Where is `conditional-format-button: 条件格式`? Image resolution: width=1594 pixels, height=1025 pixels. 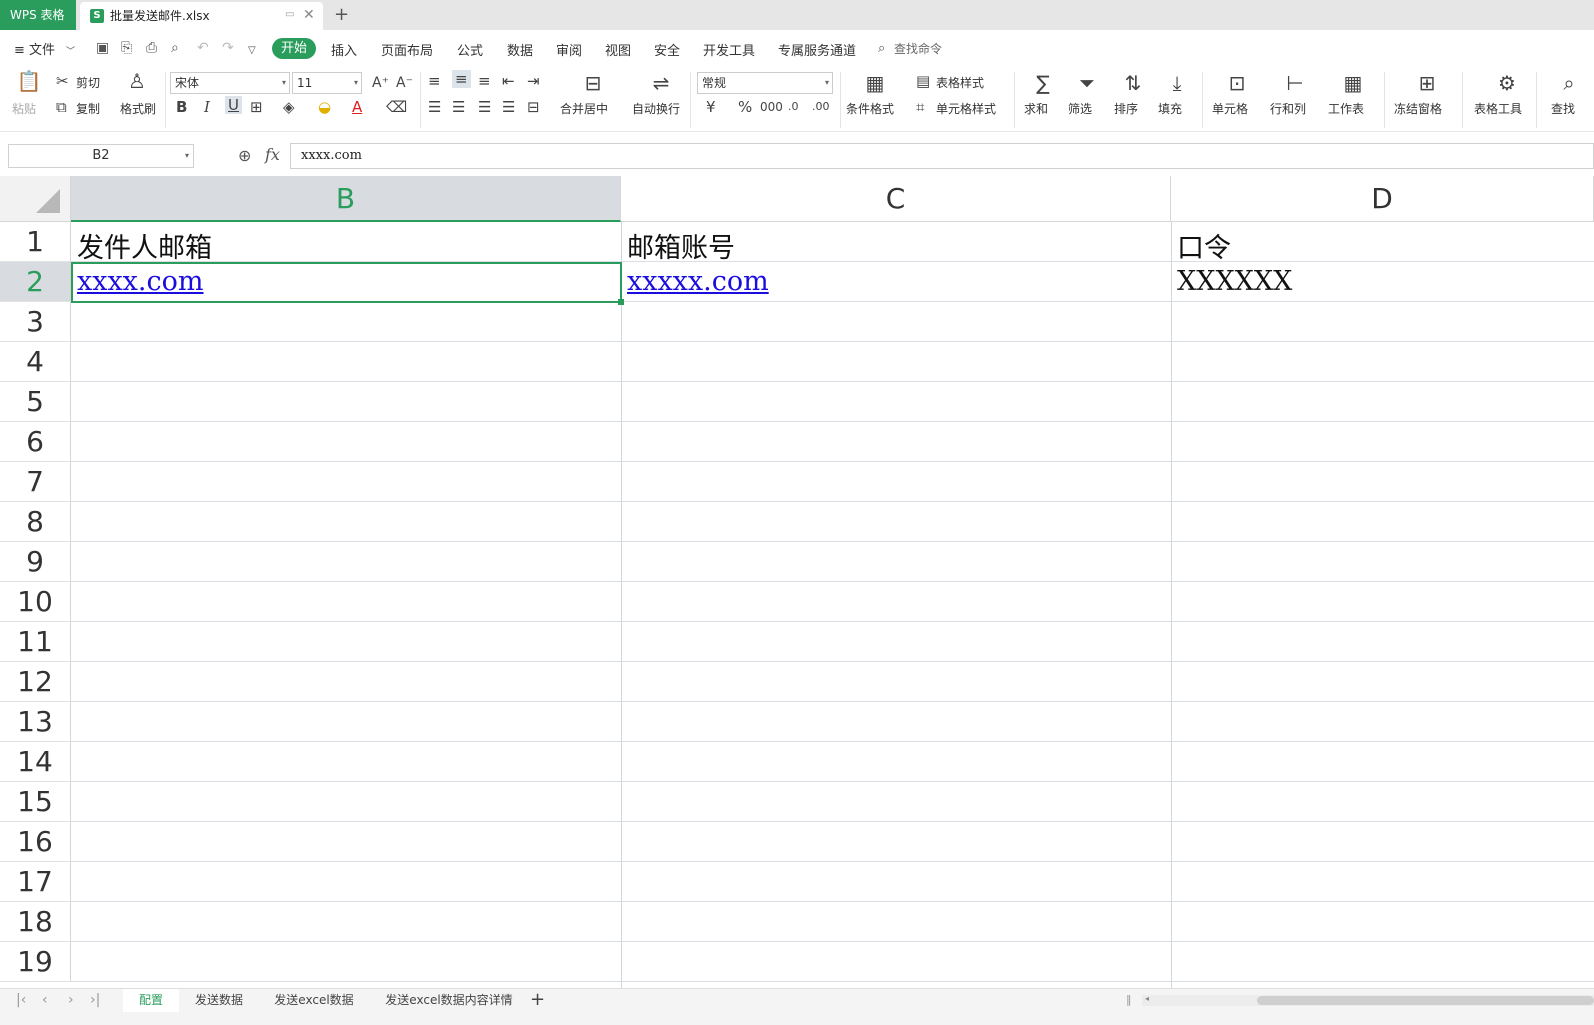 conditional-format-button: 条件格式 is located at coordinates (870, 108).